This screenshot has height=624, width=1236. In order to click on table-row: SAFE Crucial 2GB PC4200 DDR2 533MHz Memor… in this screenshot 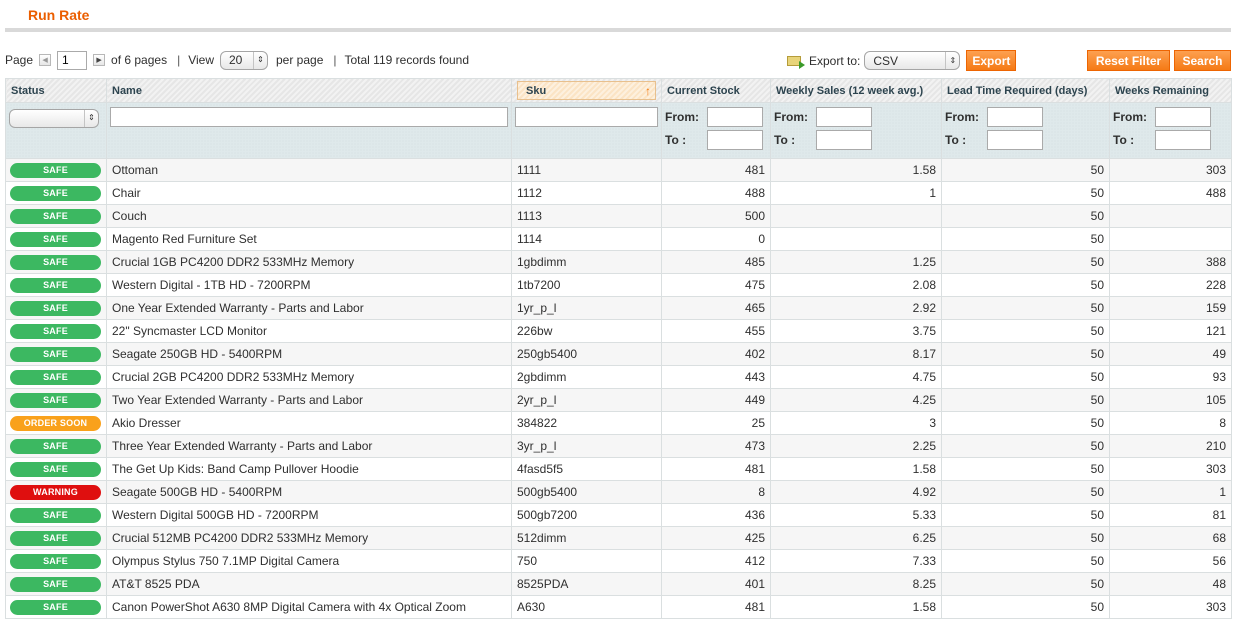, I will do `click(618, 377)`.